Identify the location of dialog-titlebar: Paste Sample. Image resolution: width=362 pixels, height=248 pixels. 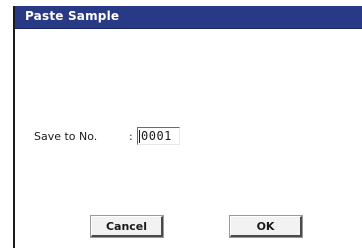
(188, 17).